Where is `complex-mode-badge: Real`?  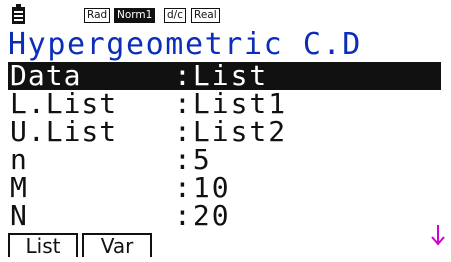 complex-mode-badge: Real is located at coordinates (205, 15).